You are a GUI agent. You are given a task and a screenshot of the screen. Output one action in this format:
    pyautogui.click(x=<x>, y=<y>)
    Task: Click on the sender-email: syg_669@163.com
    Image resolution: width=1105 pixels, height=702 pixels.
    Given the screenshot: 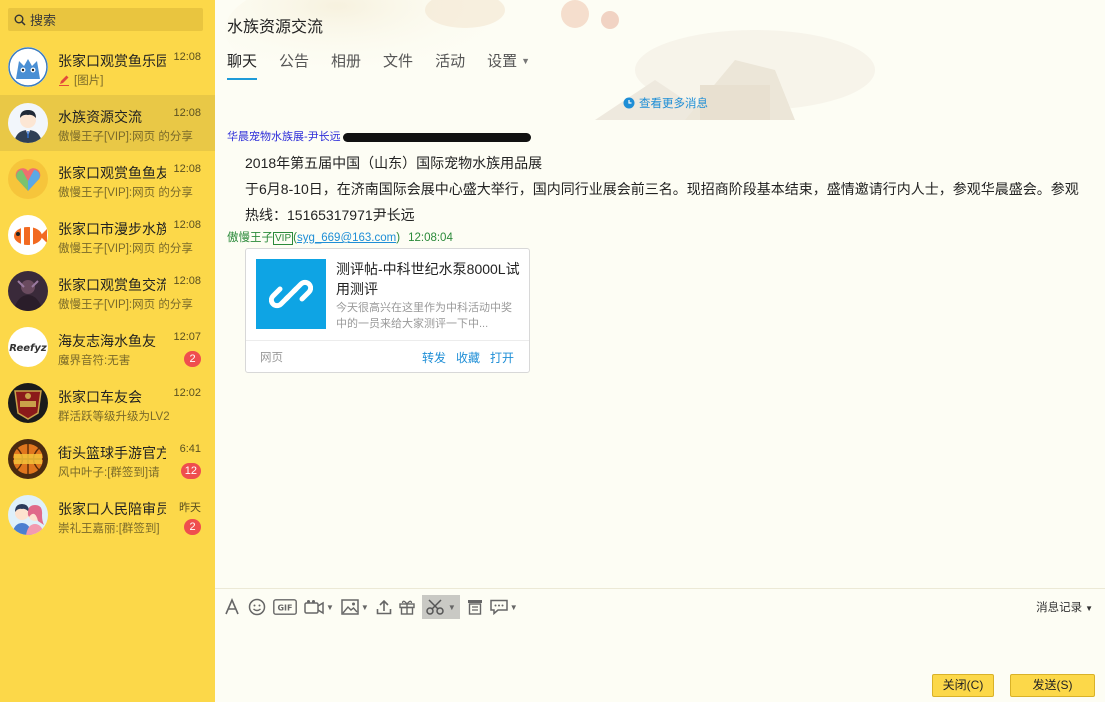 What is the action you would take?
    pyautogui.click(x=346, y=238)
    